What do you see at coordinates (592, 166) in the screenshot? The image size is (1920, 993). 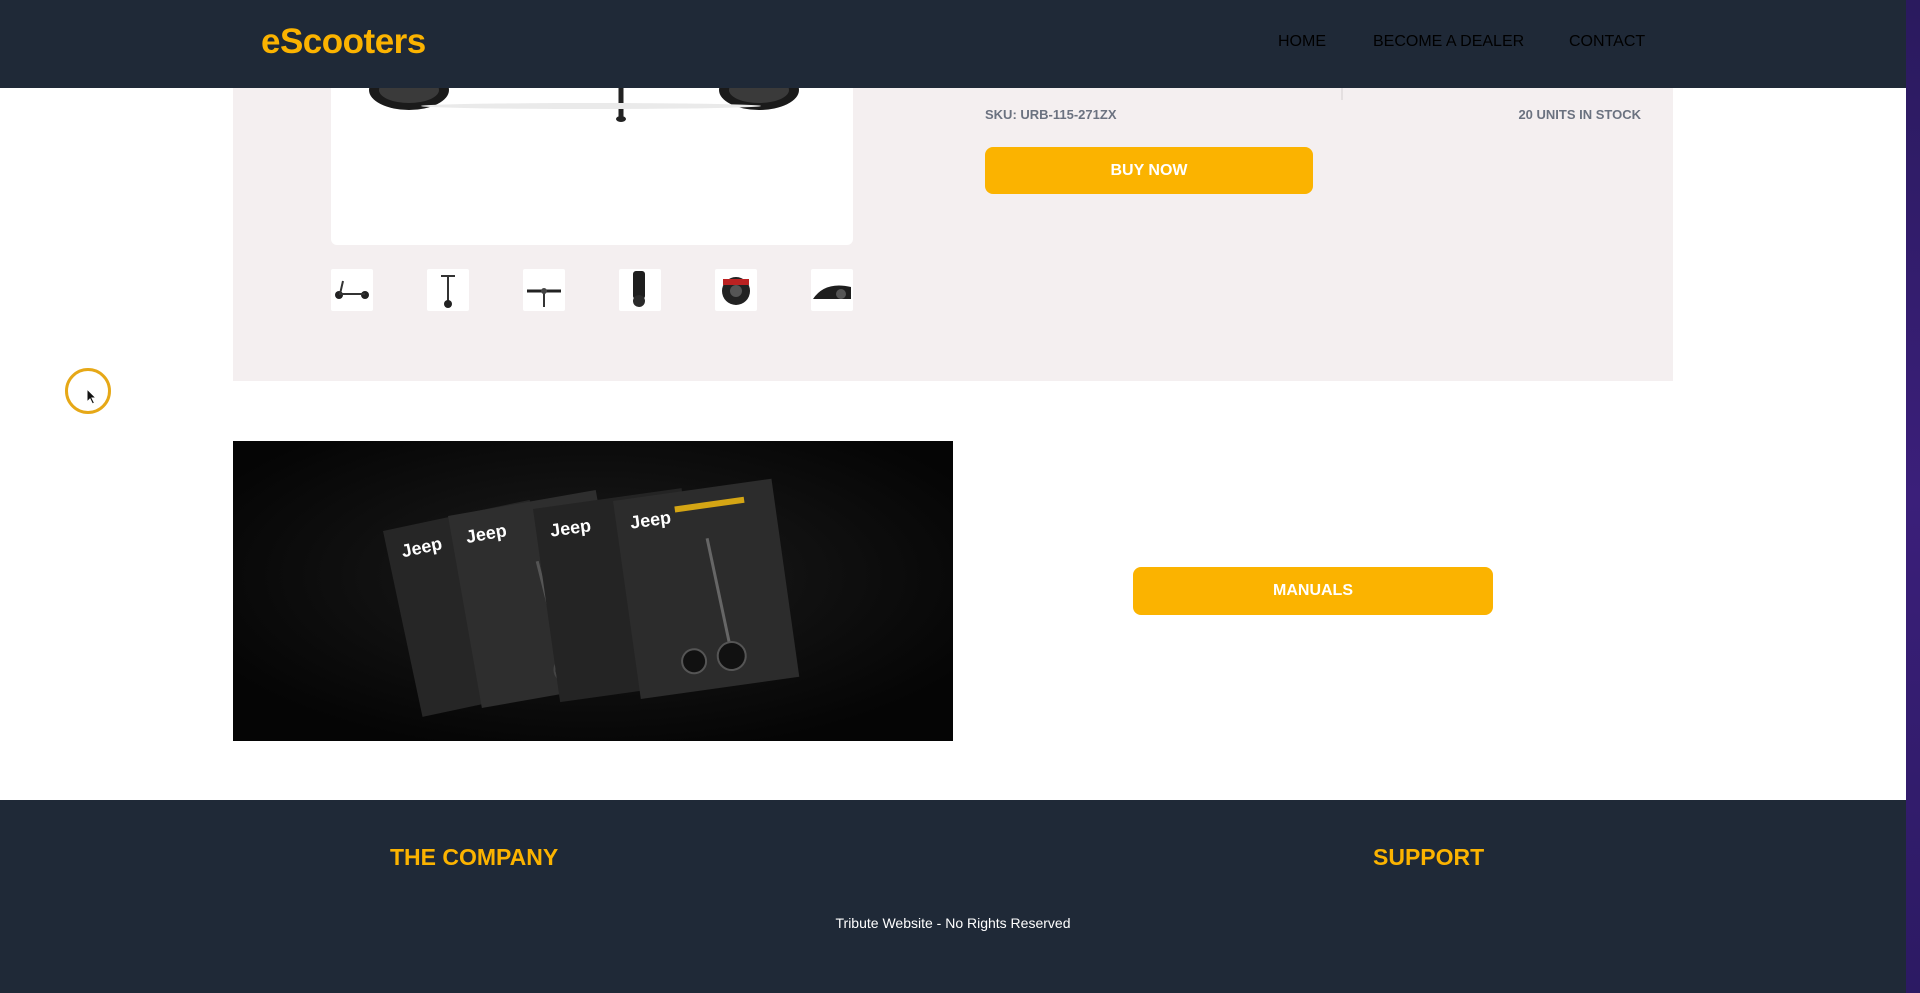 I see `product-main-image` at bounding box center [592, 166].